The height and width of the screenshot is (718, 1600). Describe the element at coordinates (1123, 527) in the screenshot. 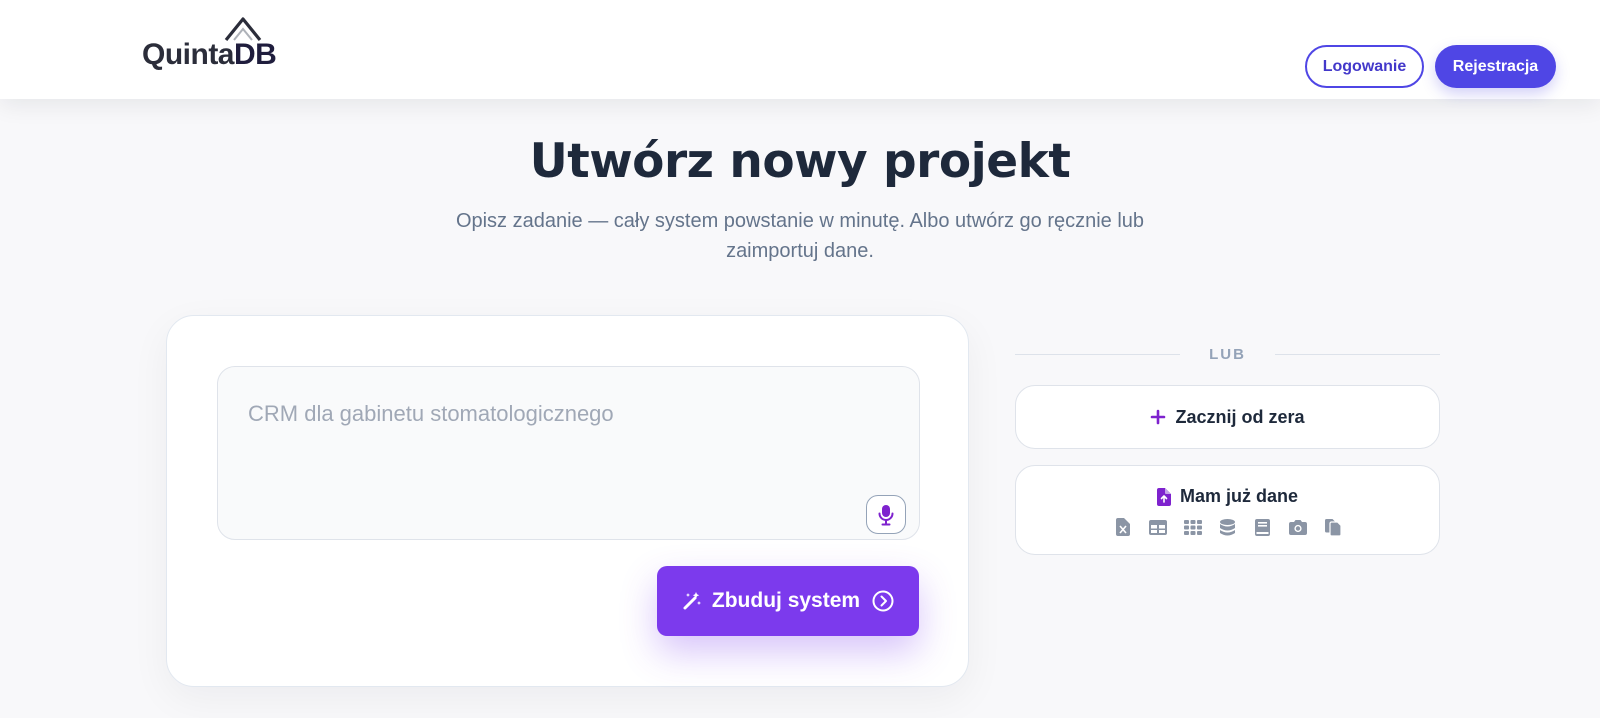

I see `excel-file-icon` at that location.